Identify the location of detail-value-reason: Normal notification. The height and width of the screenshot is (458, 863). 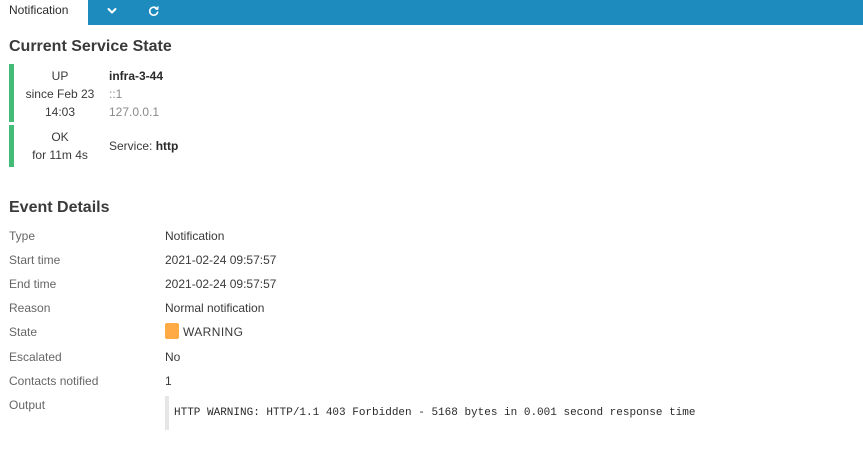
(215, 308).